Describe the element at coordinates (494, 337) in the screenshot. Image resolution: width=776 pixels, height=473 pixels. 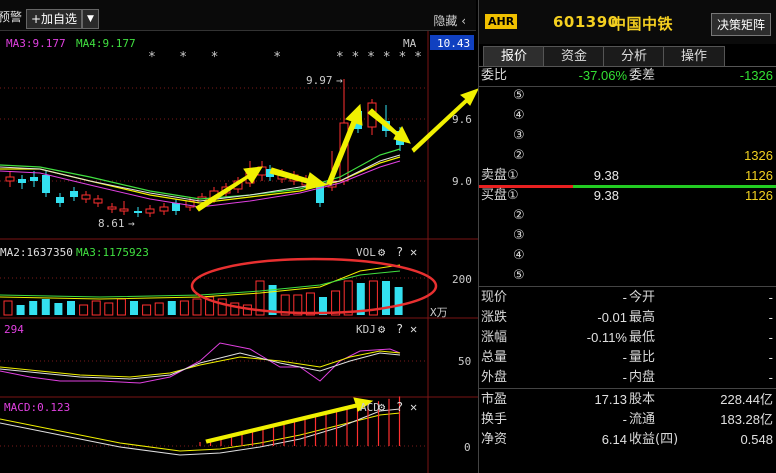
I see `stat-label: 涨幅` at that location.